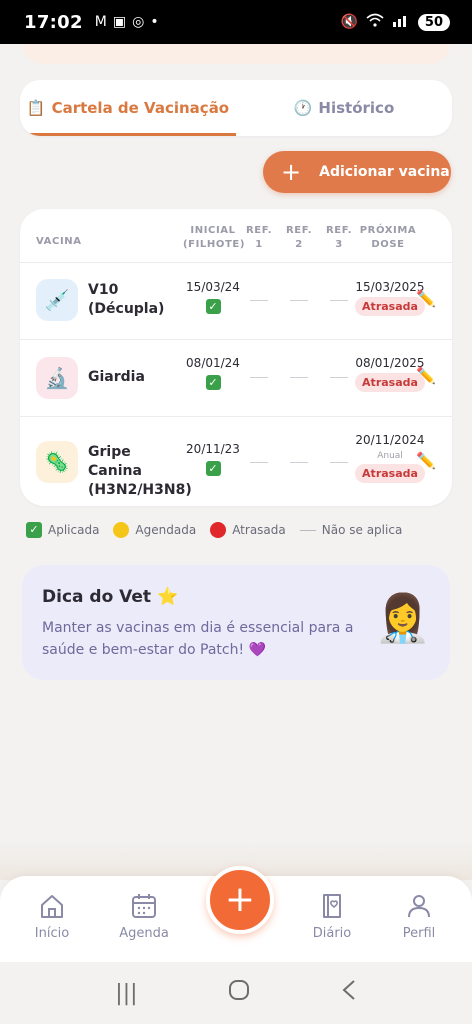  I want to click on home-icon, so click(52, 906).